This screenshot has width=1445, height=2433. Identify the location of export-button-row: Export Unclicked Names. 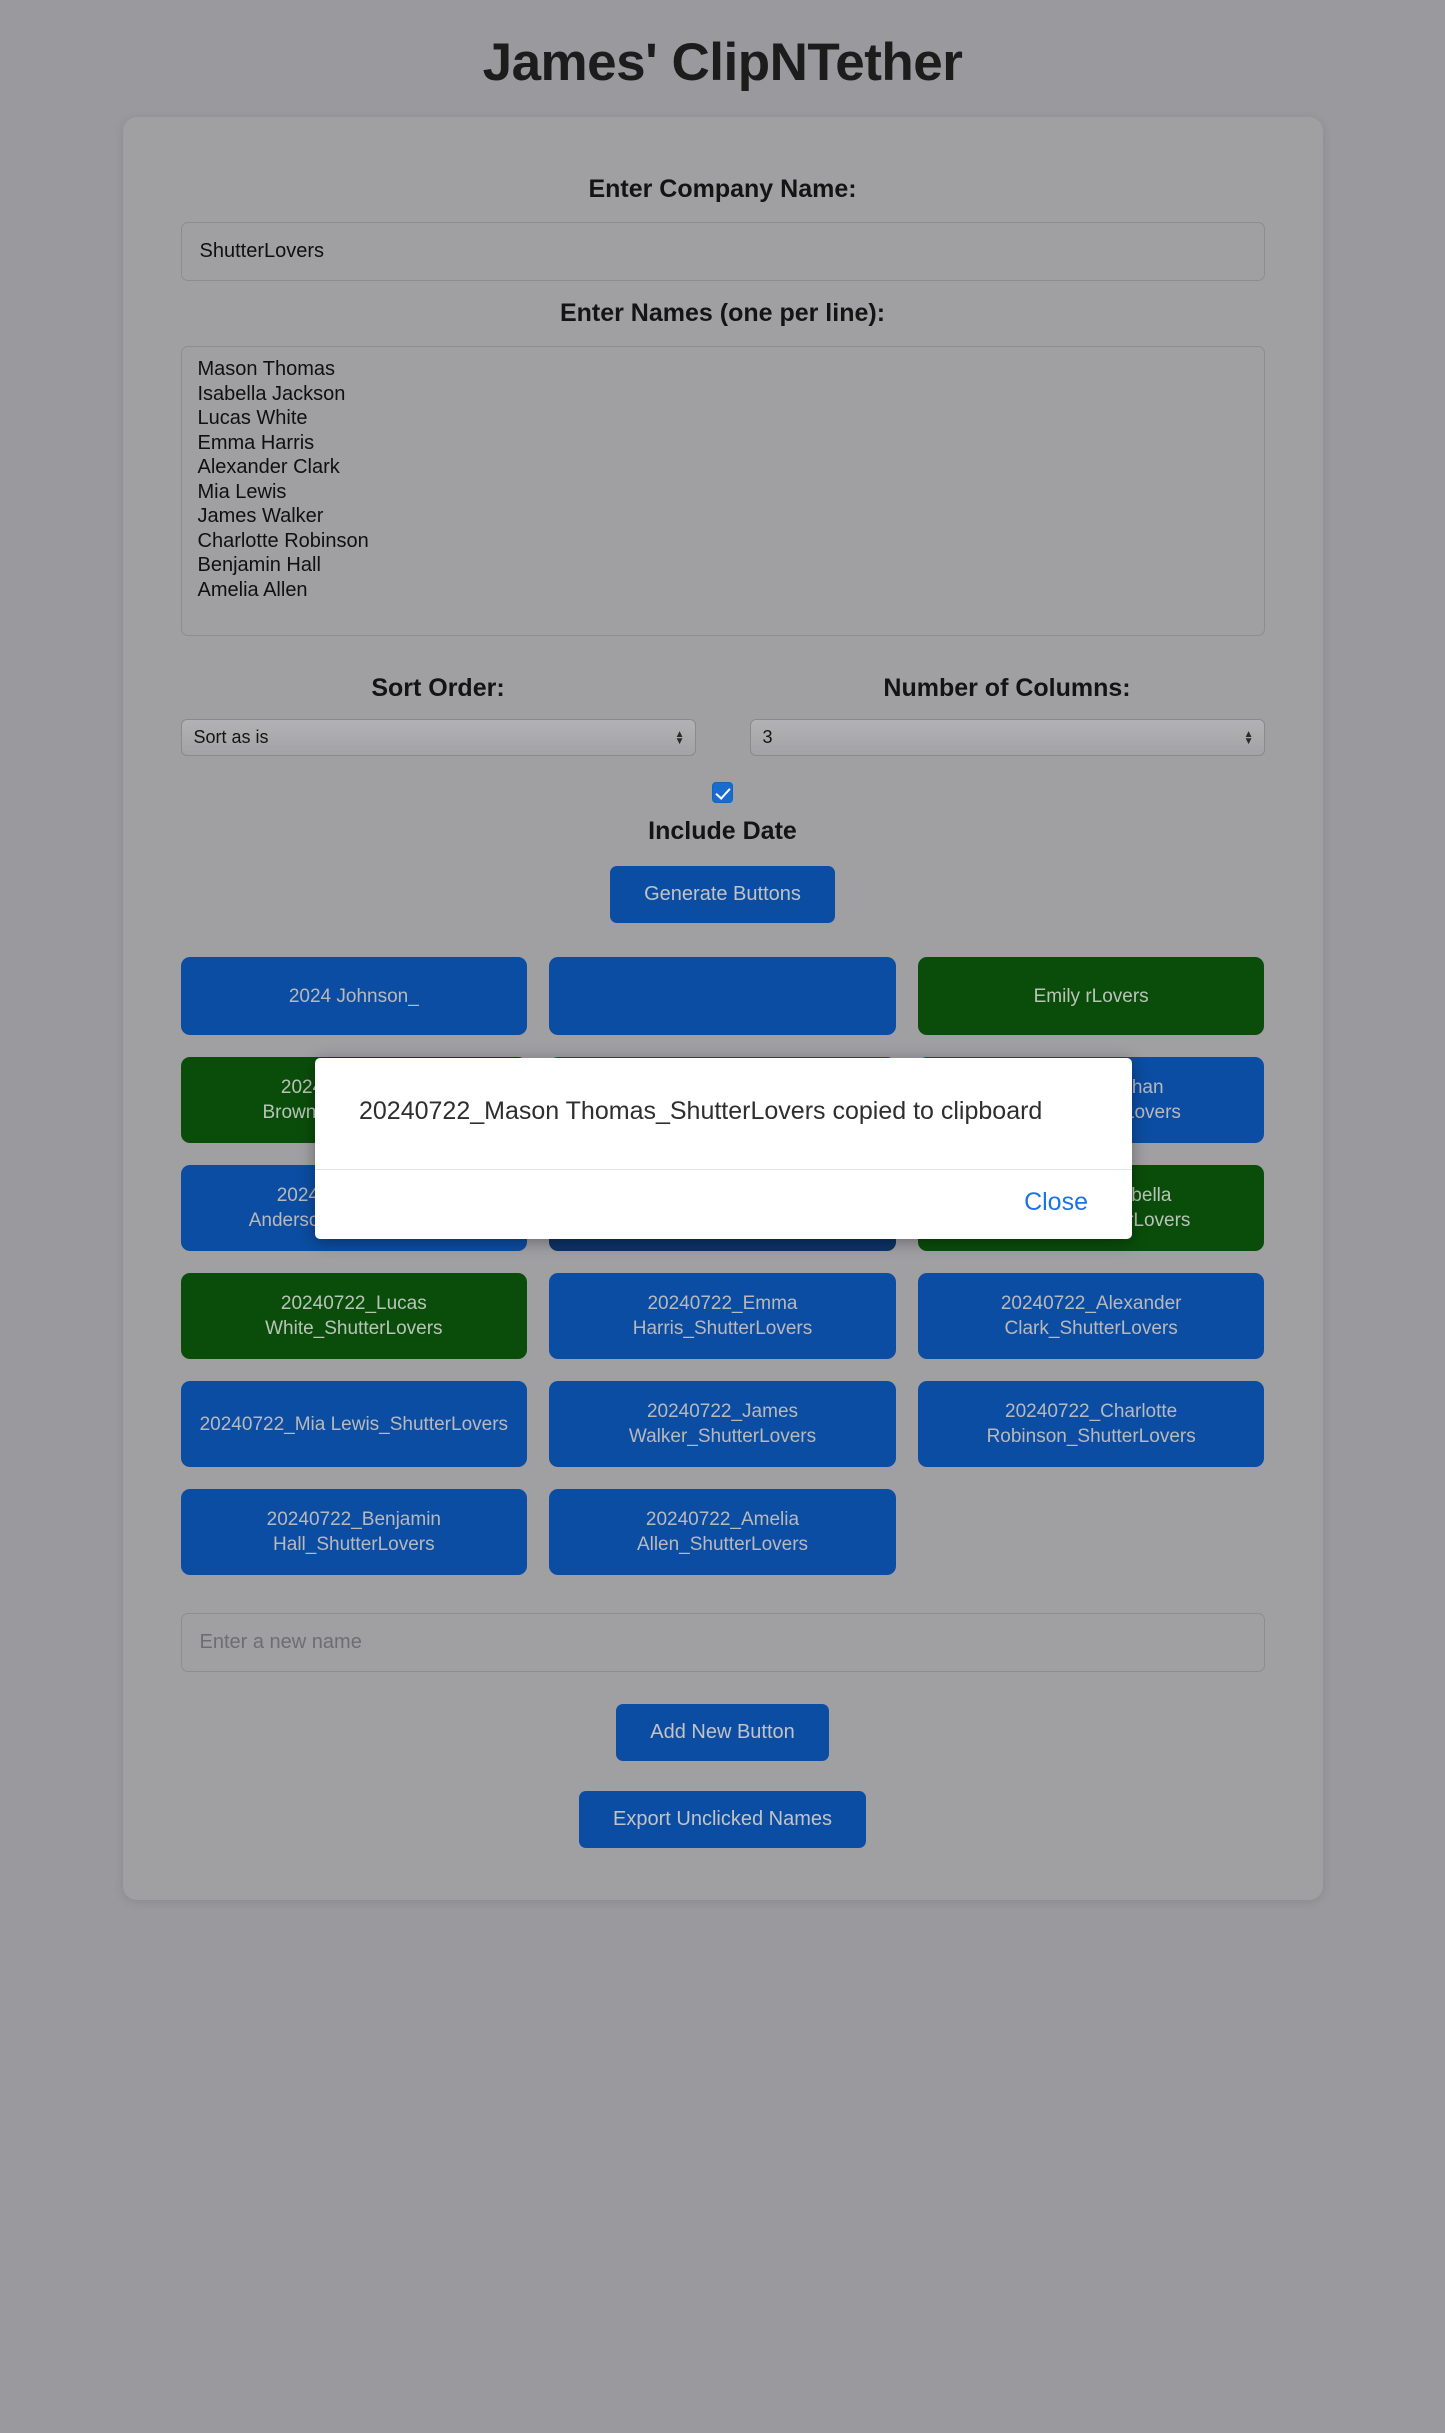
(723, 1819).